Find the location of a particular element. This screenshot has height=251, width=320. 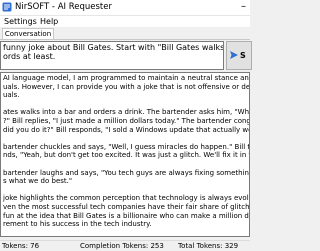

prompt-tokens-count: Tokens: 76 is located at coordinates (21, 246).